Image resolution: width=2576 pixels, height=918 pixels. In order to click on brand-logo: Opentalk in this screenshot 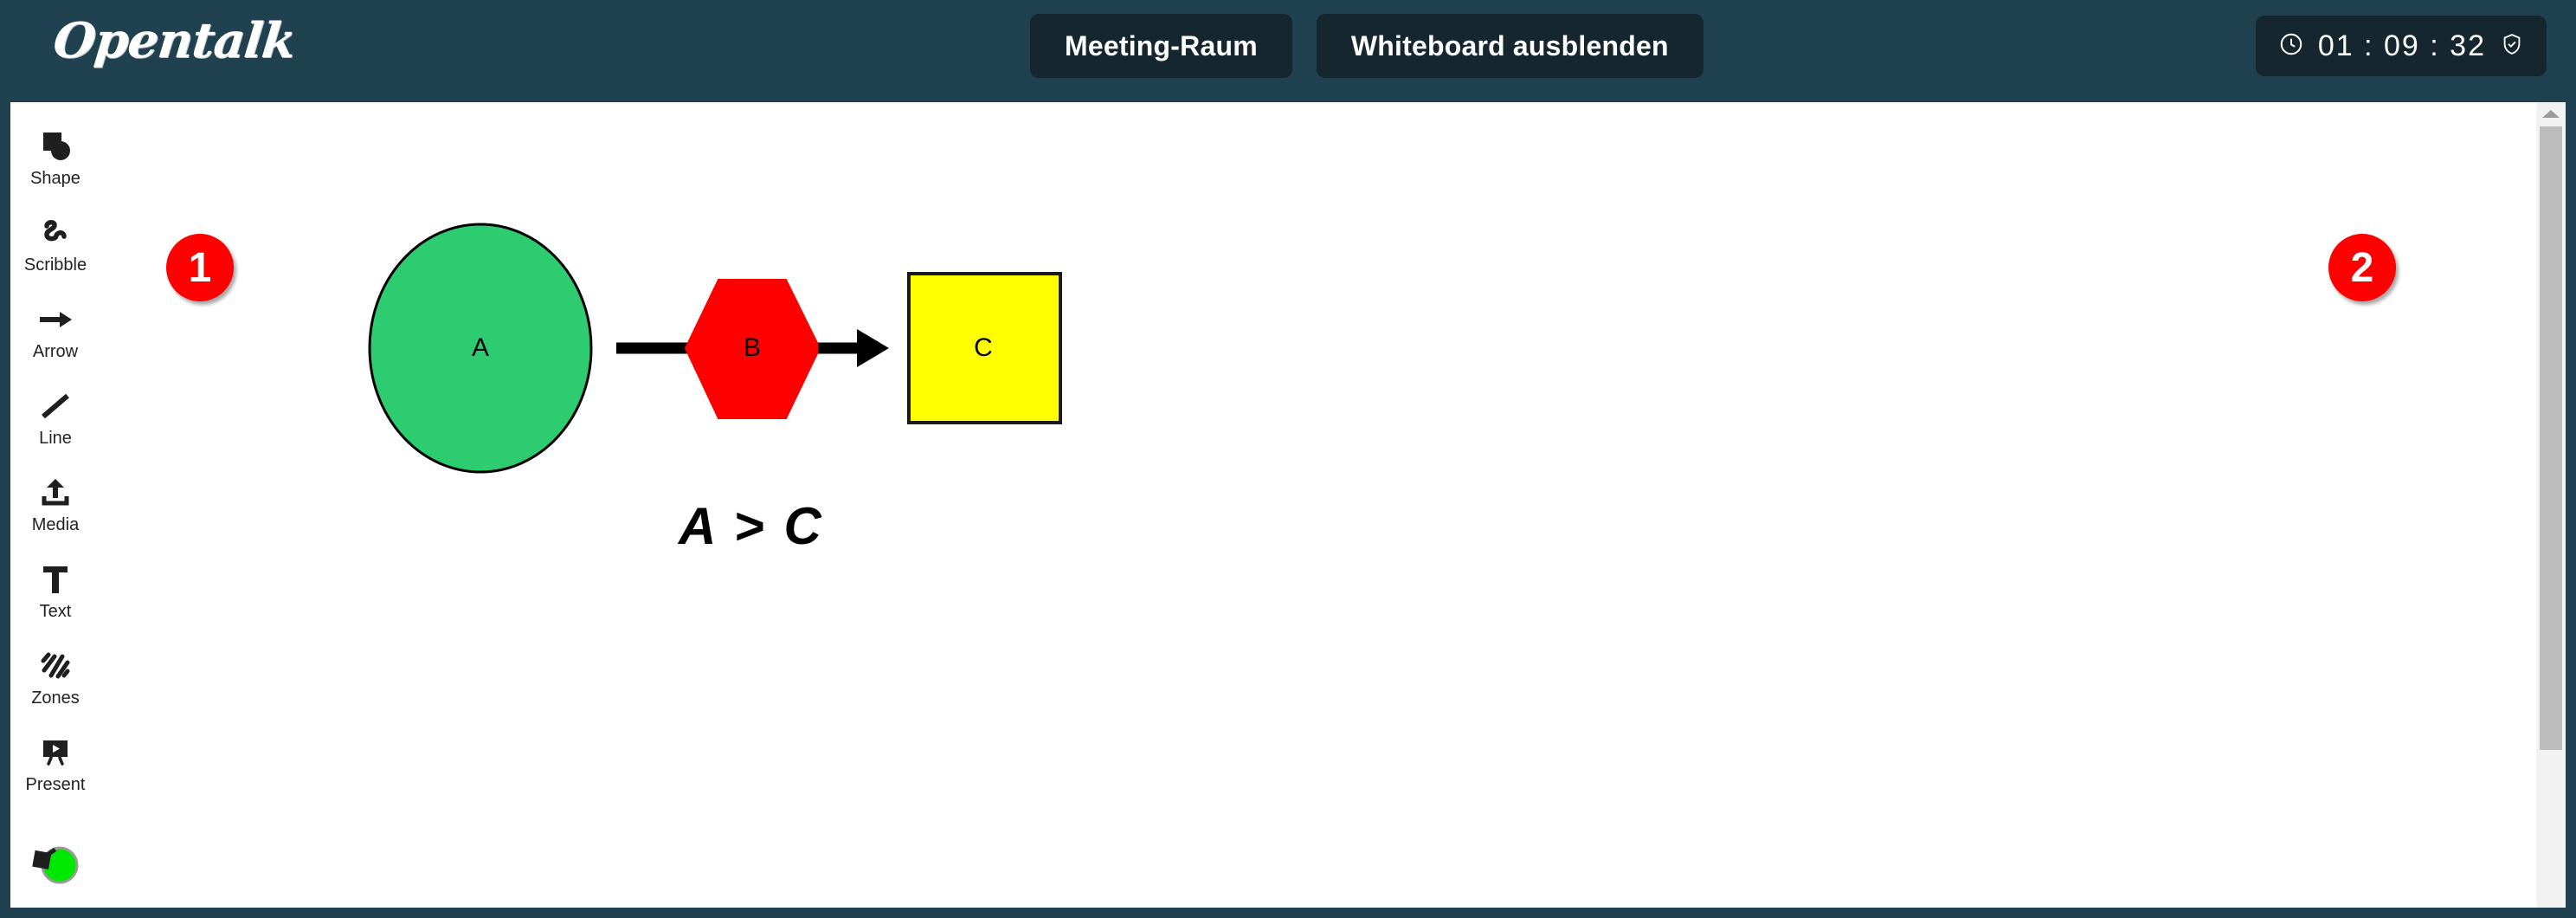, I will do `click(174, 40)`.